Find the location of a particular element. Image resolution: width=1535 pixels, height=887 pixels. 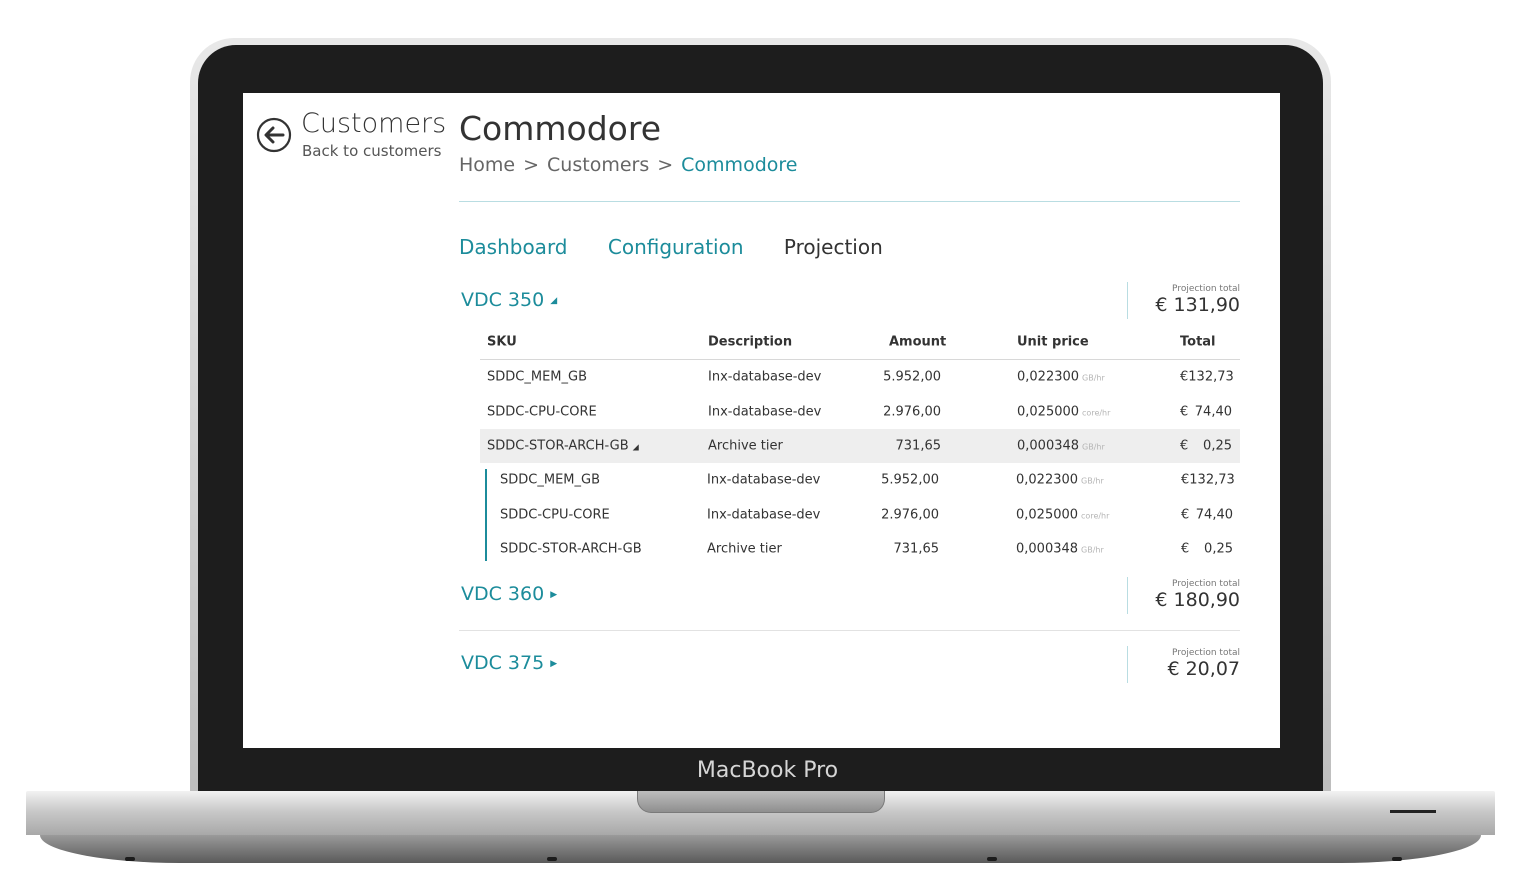

projection-total-360: Projection total € 180,90 is located at coordinates (1183, 595).